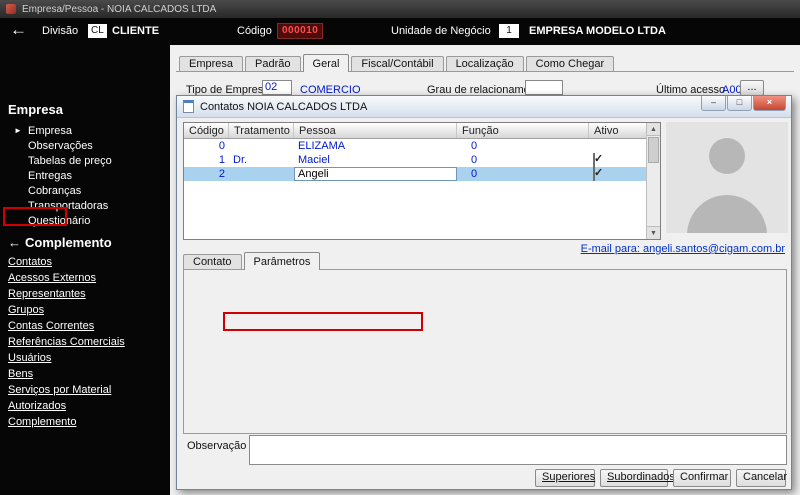  Describe the element at coordinates (30, 262) in the screenshot. I see `sidebar-item-contatos: Contatos` at that location.